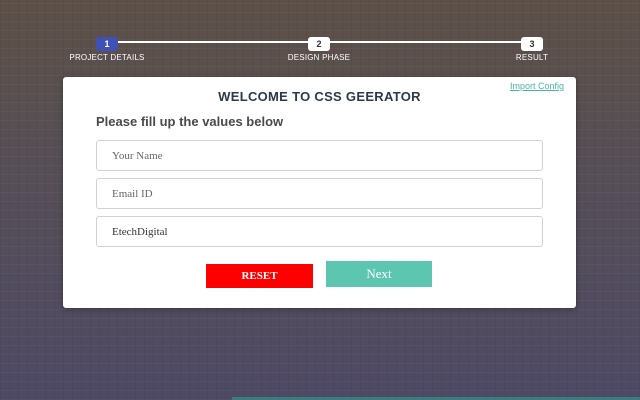 The height and width of the screenshot is (400, 640). I want to click on step-result: 3 RESULT, so click(532, 48).